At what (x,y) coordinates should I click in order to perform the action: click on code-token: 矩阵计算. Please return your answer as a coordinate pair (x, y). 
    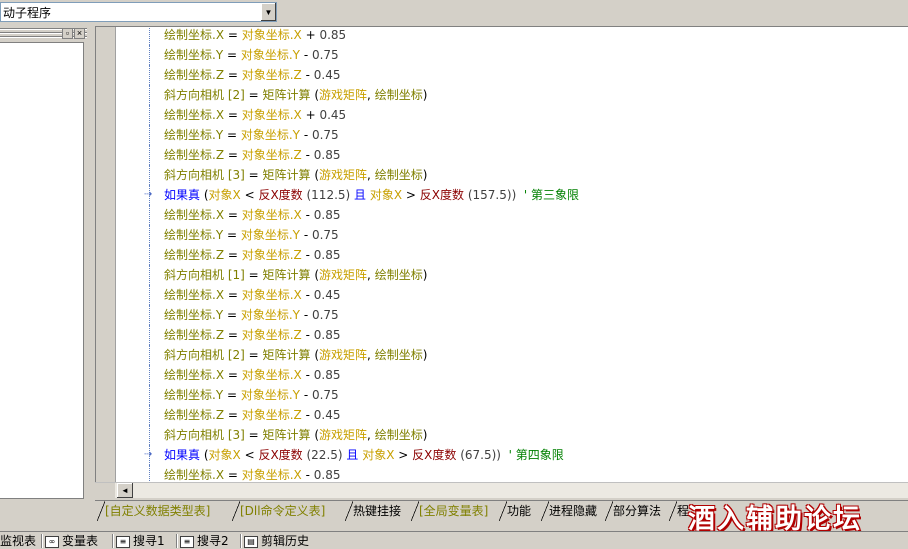
    Looking at the image, I should click on (286, 175).